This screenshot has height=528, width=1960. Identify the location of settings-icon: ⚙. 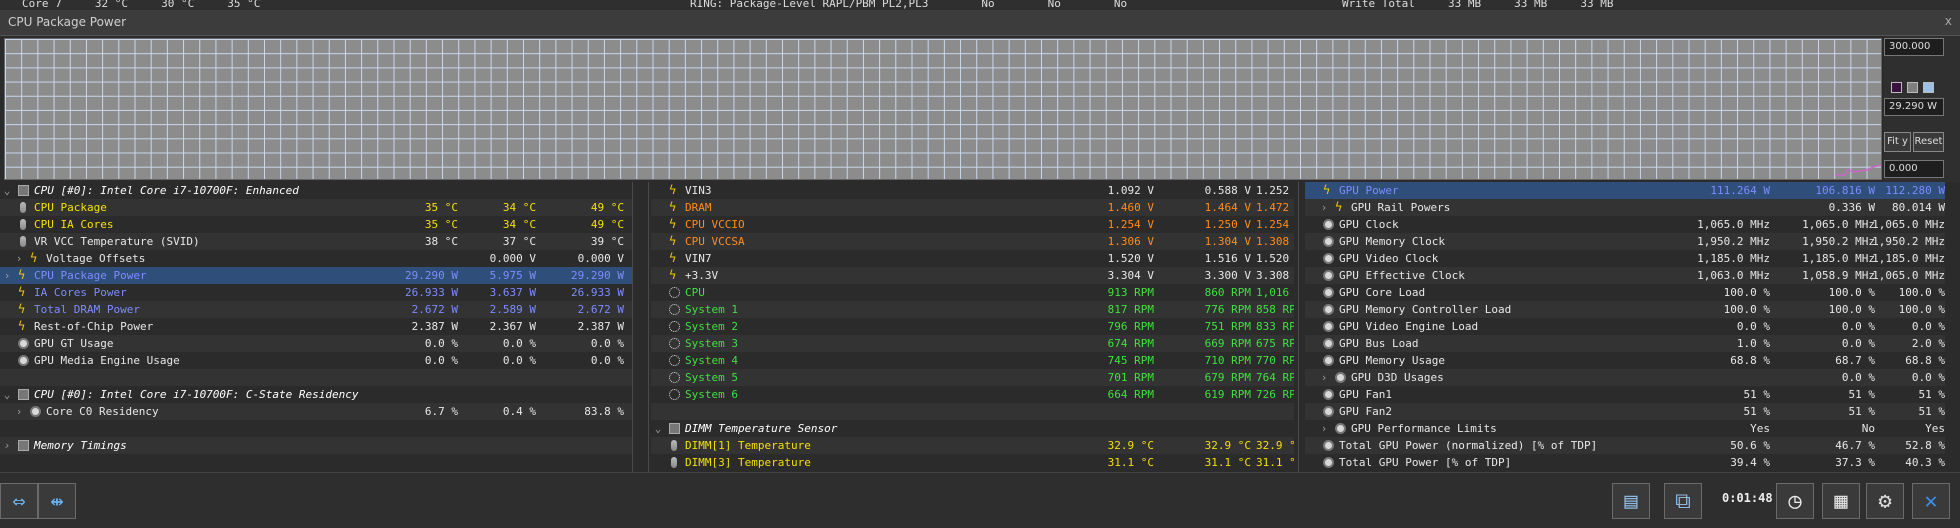
(1885, 501).